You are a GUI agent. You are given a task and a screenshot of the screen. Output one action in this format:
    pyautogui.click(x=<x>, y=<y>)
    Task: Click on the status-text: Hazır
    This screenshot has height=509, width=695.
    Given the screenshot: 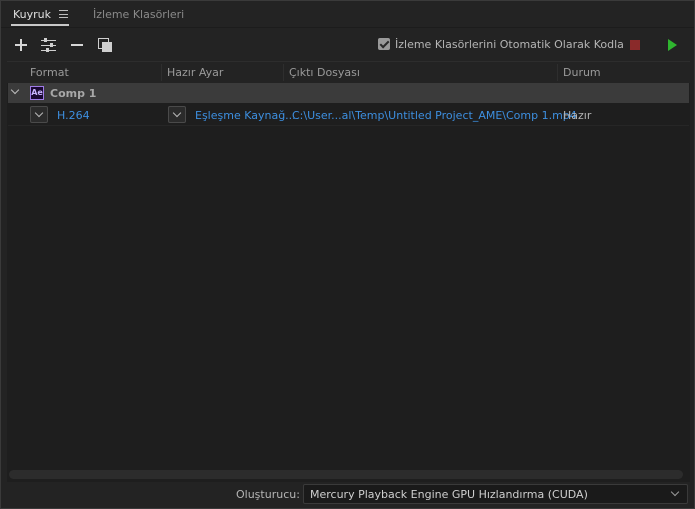 What is the action you would take?
    pyautogui.click(x=577, y=115)
    